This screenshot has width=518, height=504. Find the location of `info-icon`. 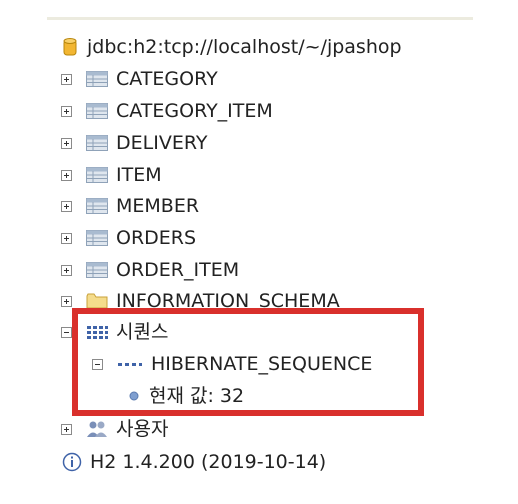

info-icon is located at coordinates (72, 462).